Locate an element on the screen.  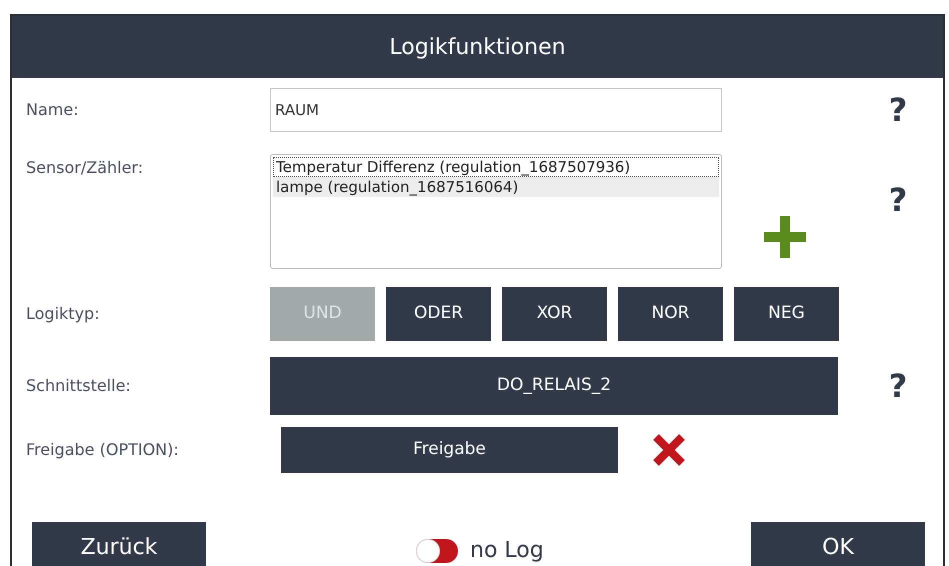
window-title: Logikfunktionen is located at coordinates (477, 47).